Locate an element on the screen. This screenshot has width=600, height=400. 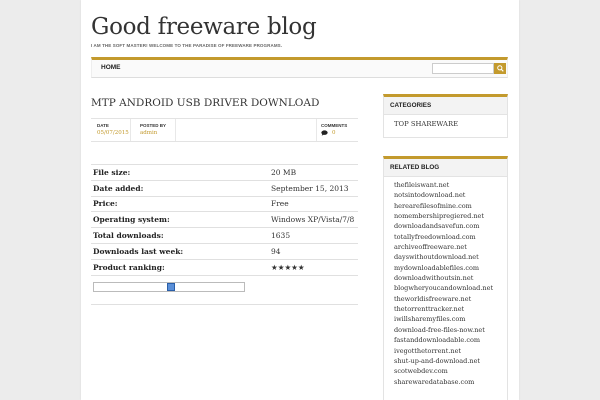
detail-label: Total downloads: is located at coordinates (180, 235).